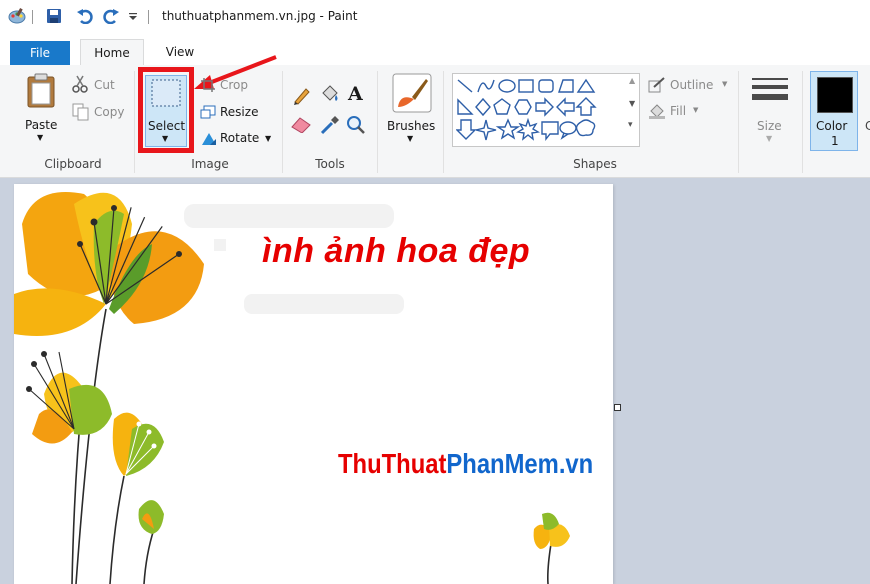 This screenshot has height=584, width=870. I want to click on fill-label: Fill, so click(678, 111).